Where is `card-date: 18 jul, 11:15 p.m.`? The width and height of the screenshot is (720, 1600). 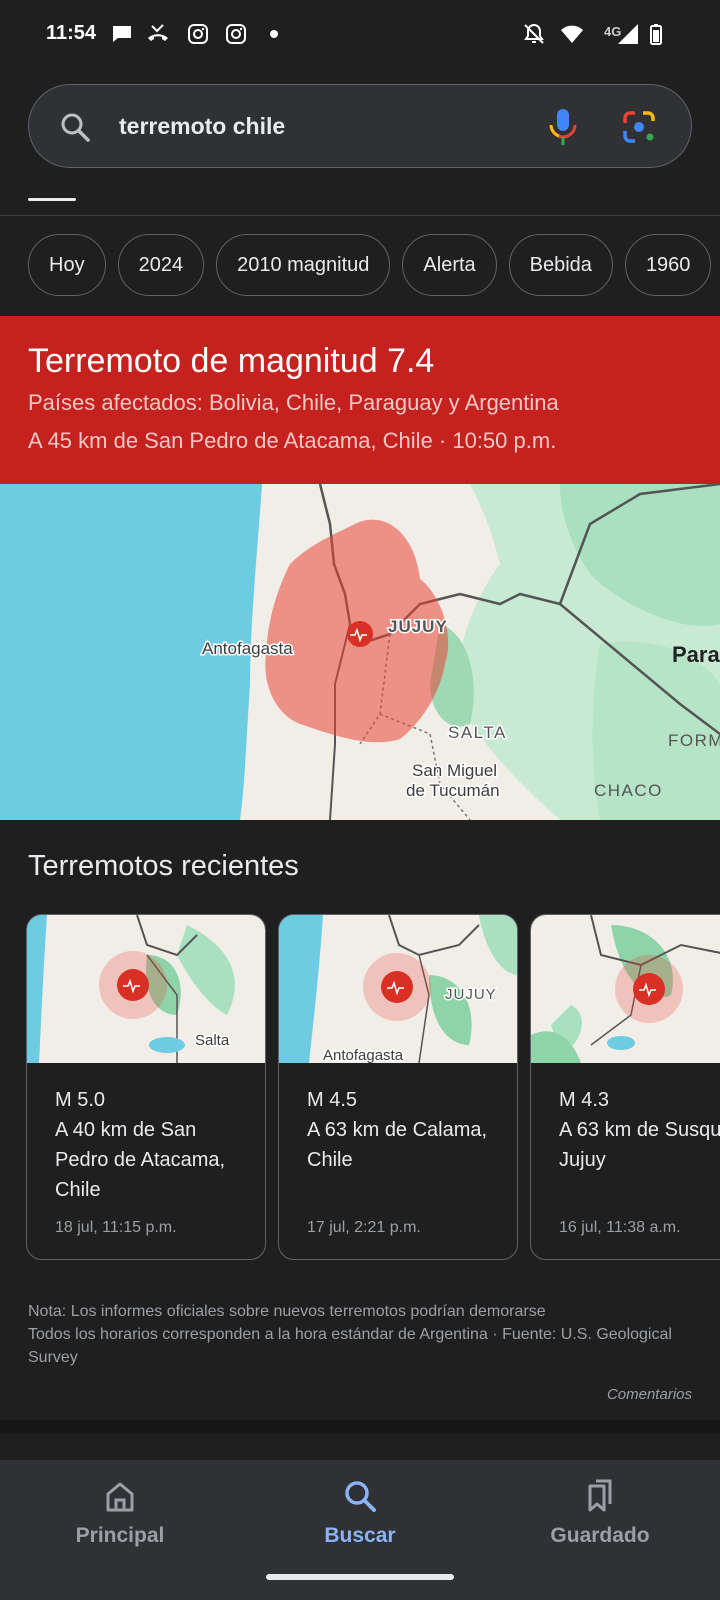
card-date: 18 jul, 11:15 p.m. is located at coordinates (116, 1227).